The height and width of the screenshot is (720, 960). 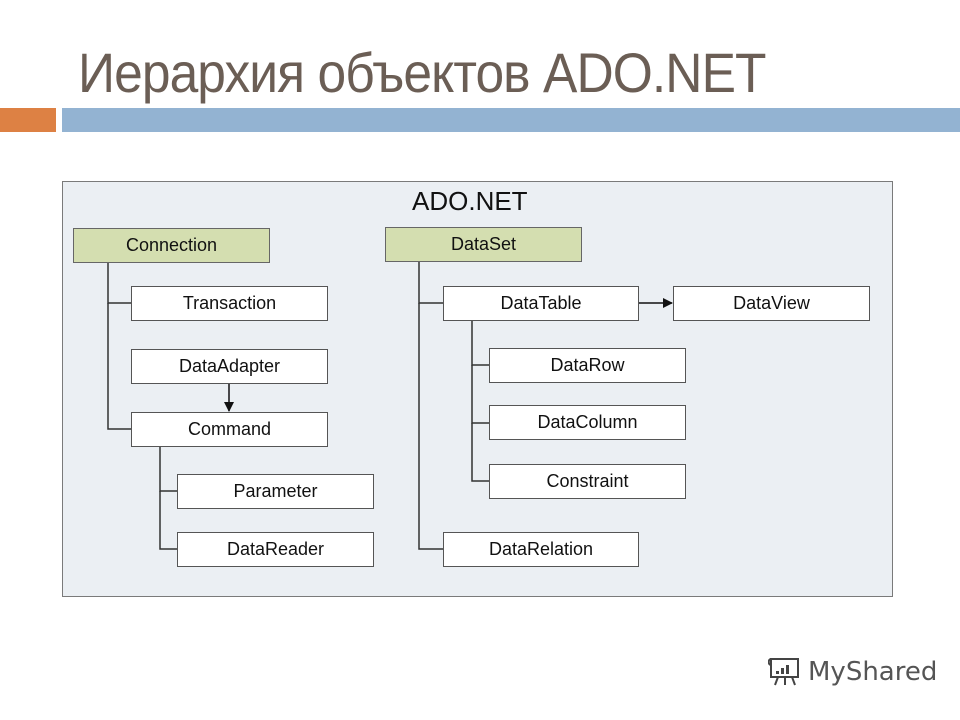 What do you see at coordinates (229, 366) in the screenshot?
I see `node-dataadapter: DataAdapter` at bounding box center [229, 366].